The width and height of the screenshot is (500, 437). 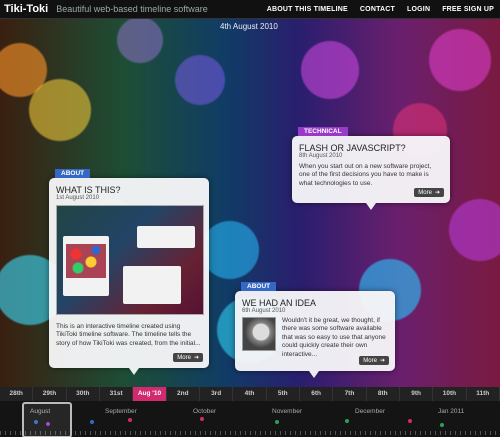 What do you see at coordinates (249, 26) in the screenshot?
I see `current-date: 4th August 2010` at bounding box center [249, 26].